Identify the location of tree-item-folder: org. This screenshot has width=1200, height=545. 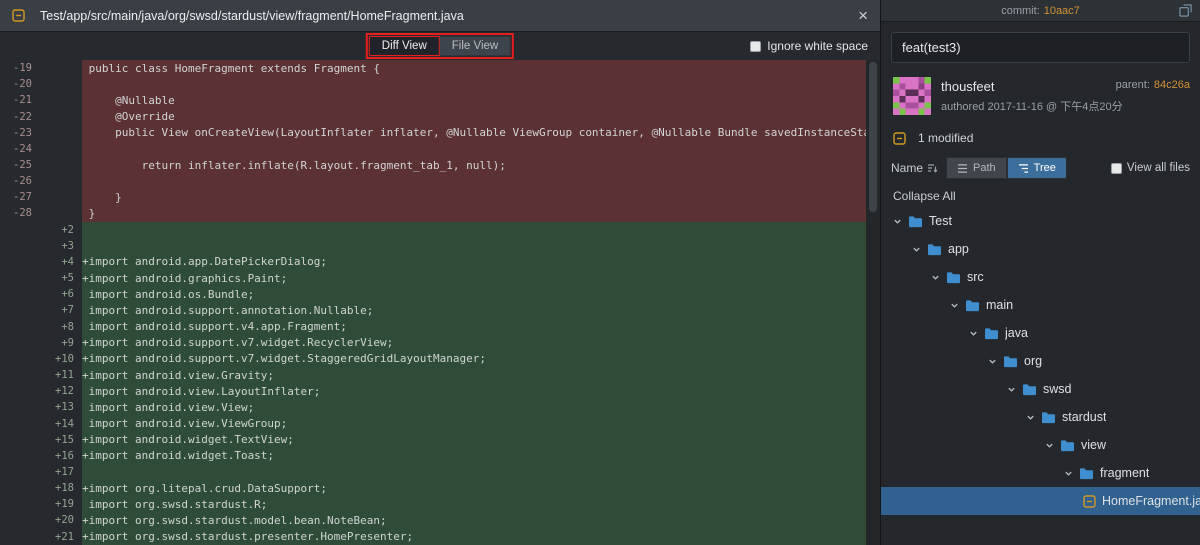
(1040, 361).